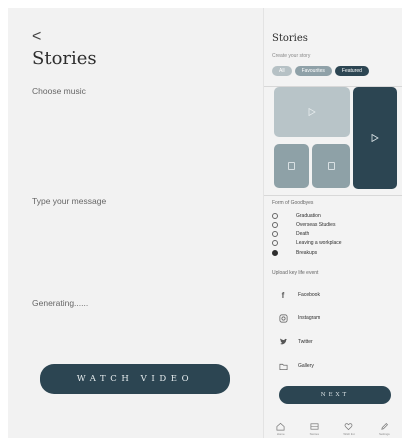 This screenshot has width=409, height=446. Describe the element at coordinates (291, 56) in the screenshot. I see `create-story-subtitle: Create your story` at that location.